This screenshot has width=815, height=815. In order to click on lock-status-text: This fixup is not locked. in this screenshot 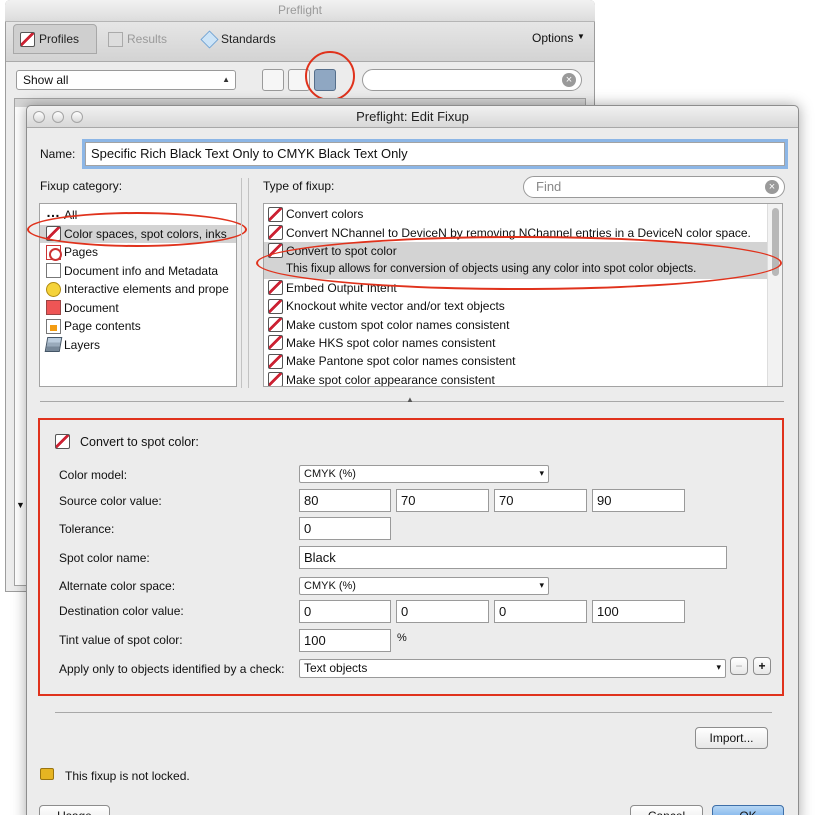, I will do `click(127, 776)`.